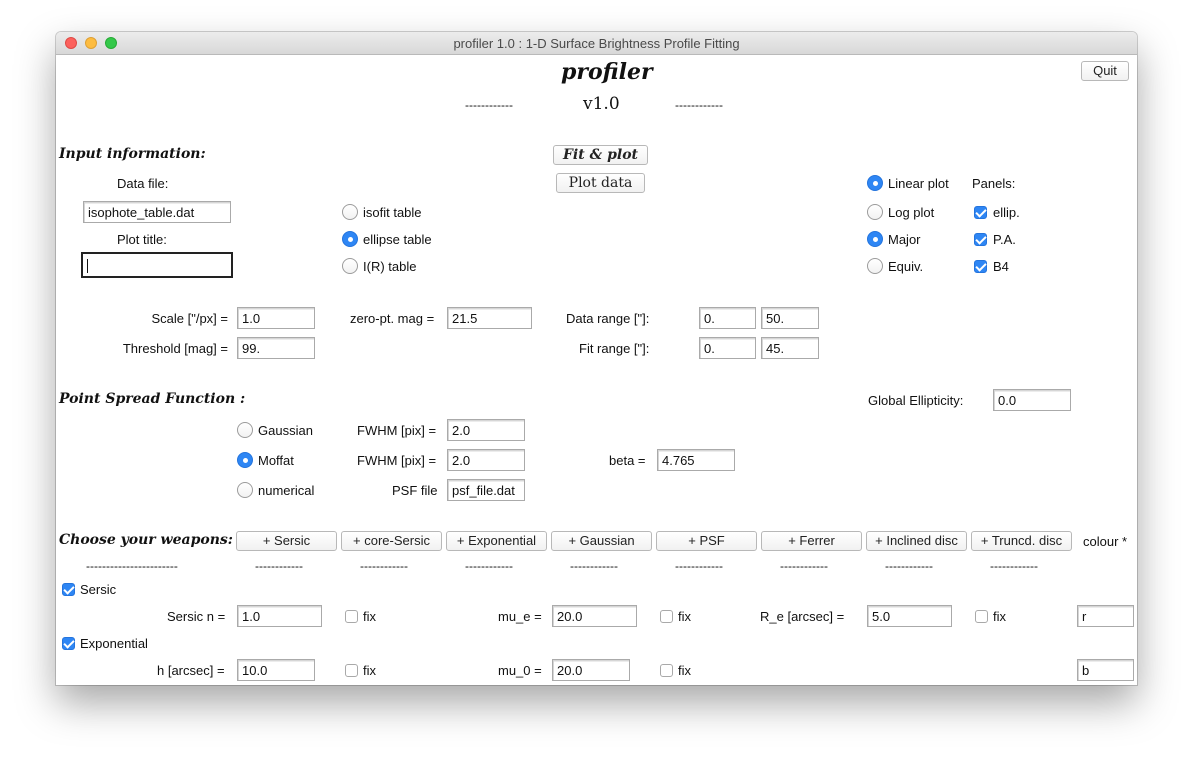 This screenshot has height=765, width=1193. I want to click on sersic-colour-input: r, so click(1105, 616).